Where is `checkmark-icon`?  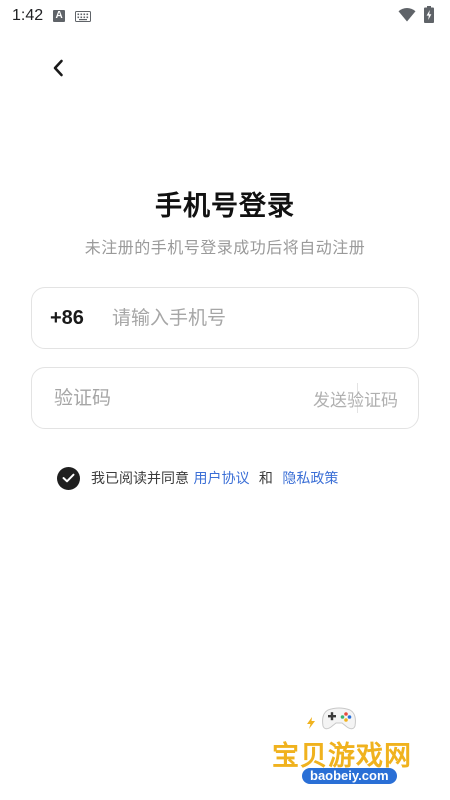
checkmark-icon is located at coordinates (68, 478).